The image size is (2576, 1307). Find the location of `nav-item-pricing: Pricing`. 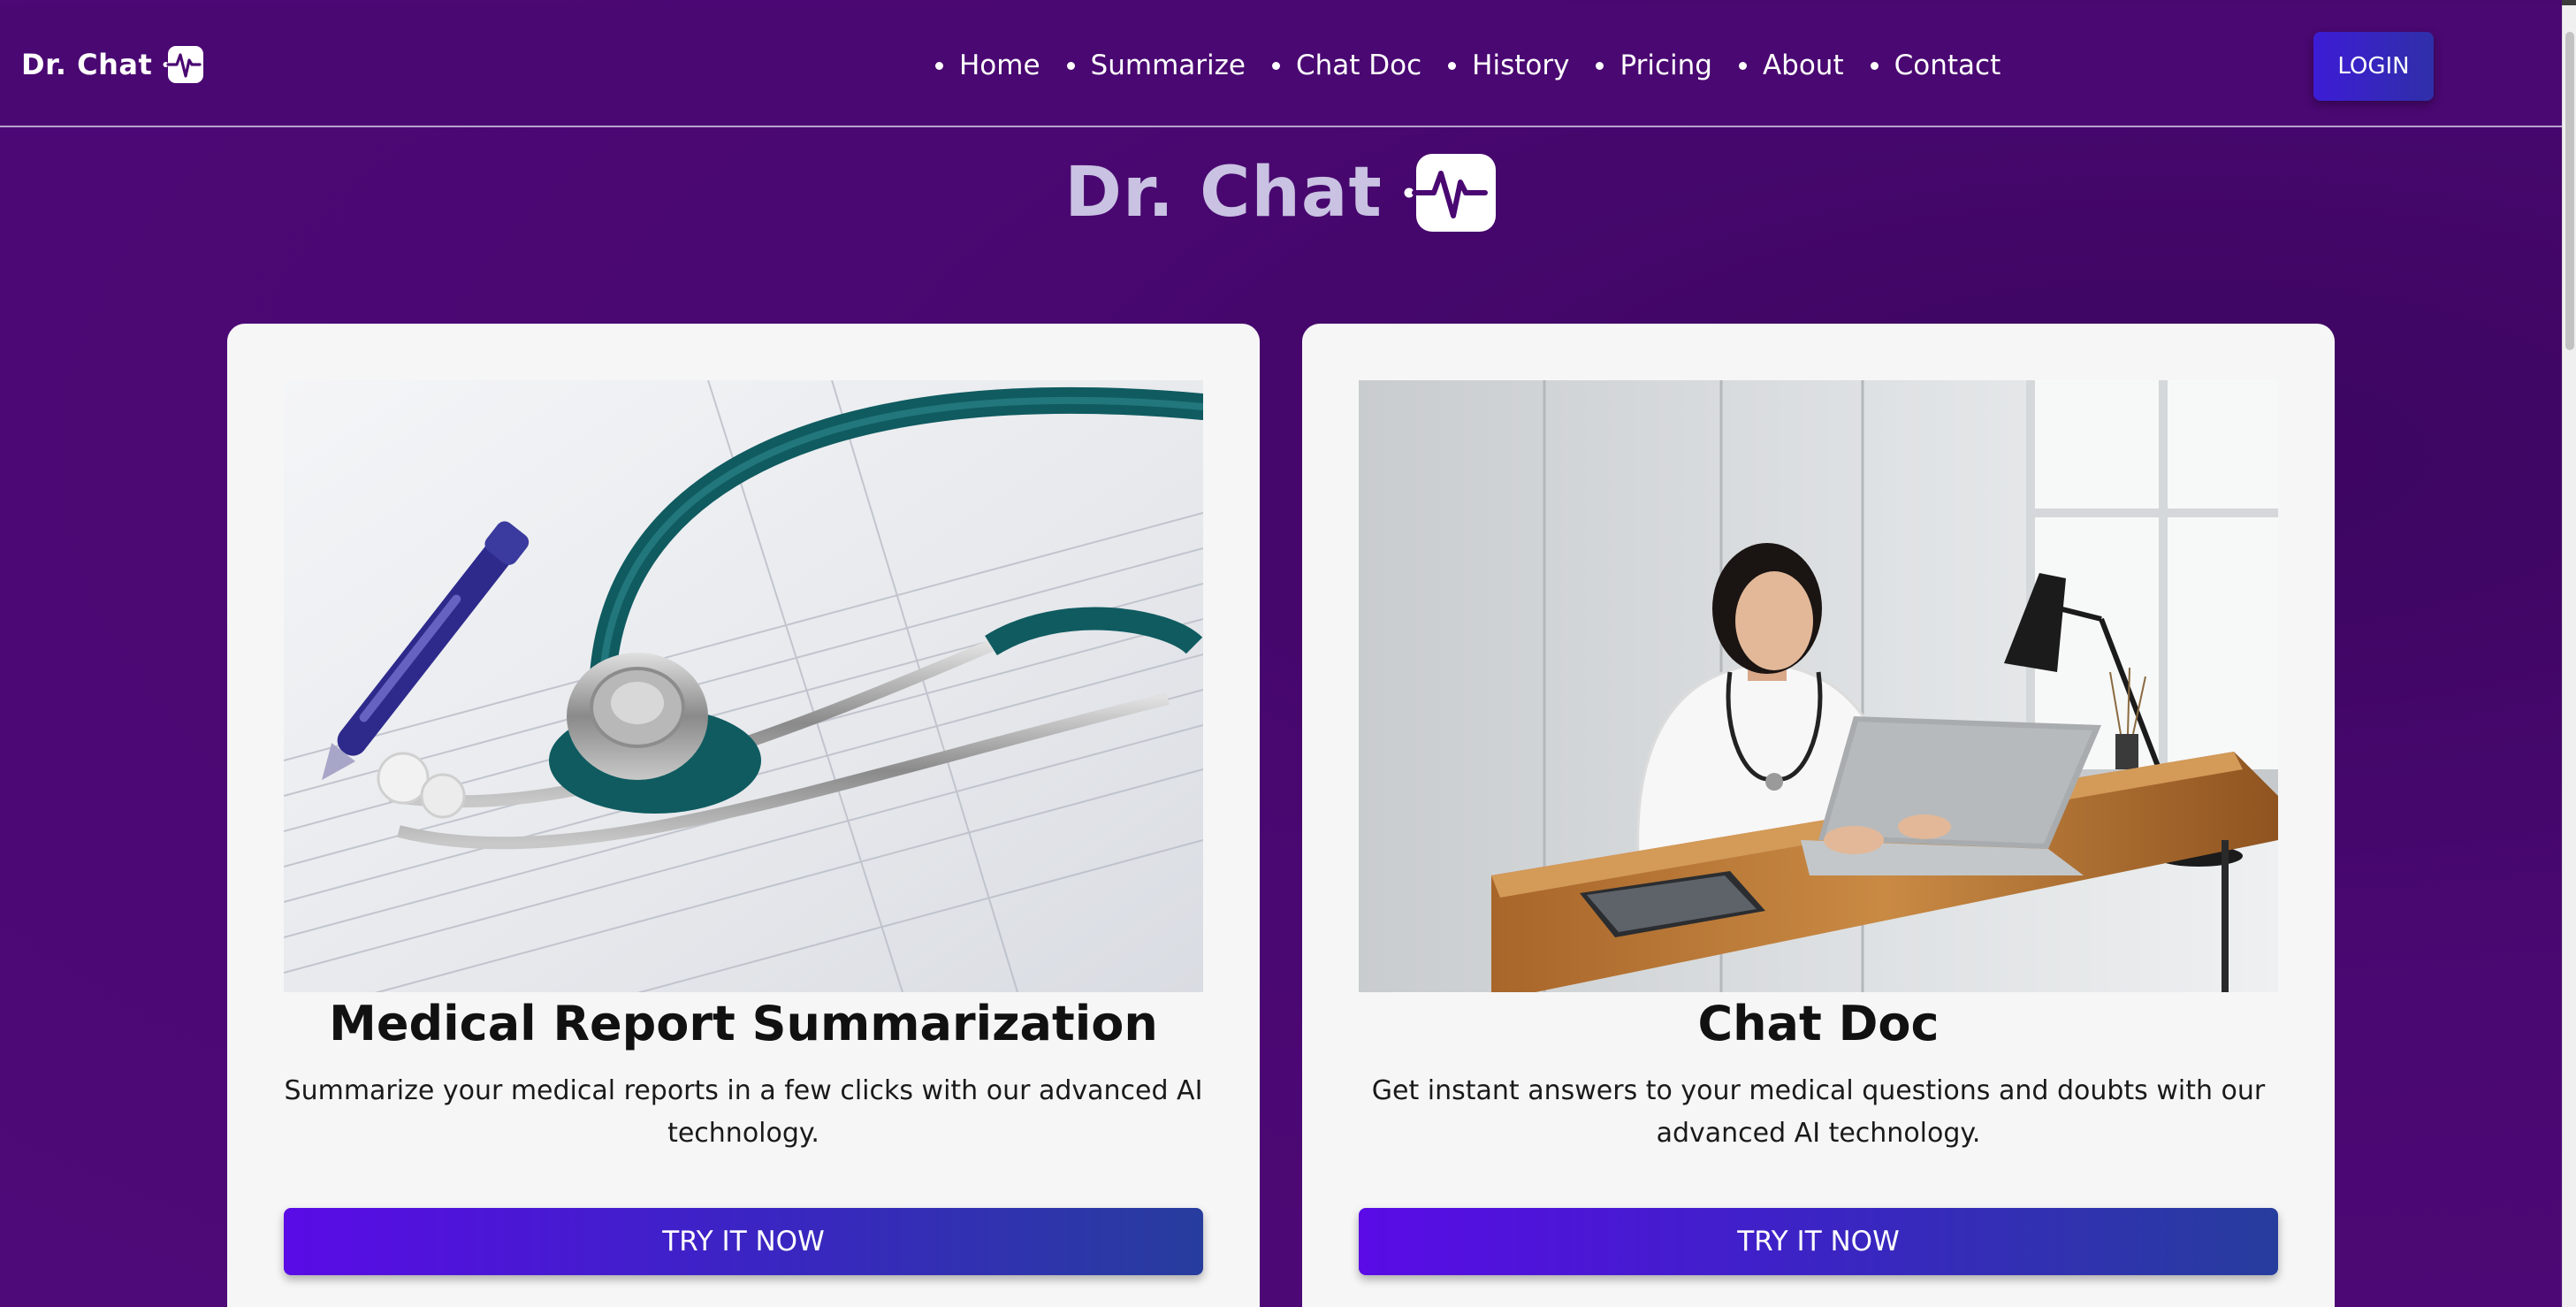

nav-item-pricing: Pricing is located at coordinates (1654, 65).